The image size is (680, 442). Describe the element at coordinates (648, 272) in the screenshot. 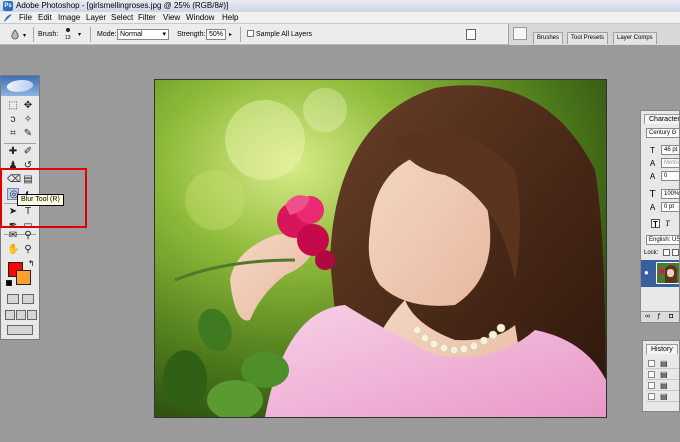

I see `eye-icon: ●` at that location.